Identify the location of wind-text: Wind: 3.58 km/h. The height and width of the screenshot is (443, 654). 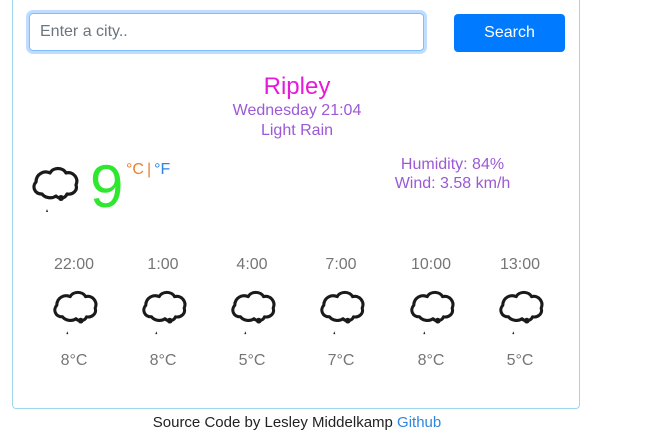
(452, 183).